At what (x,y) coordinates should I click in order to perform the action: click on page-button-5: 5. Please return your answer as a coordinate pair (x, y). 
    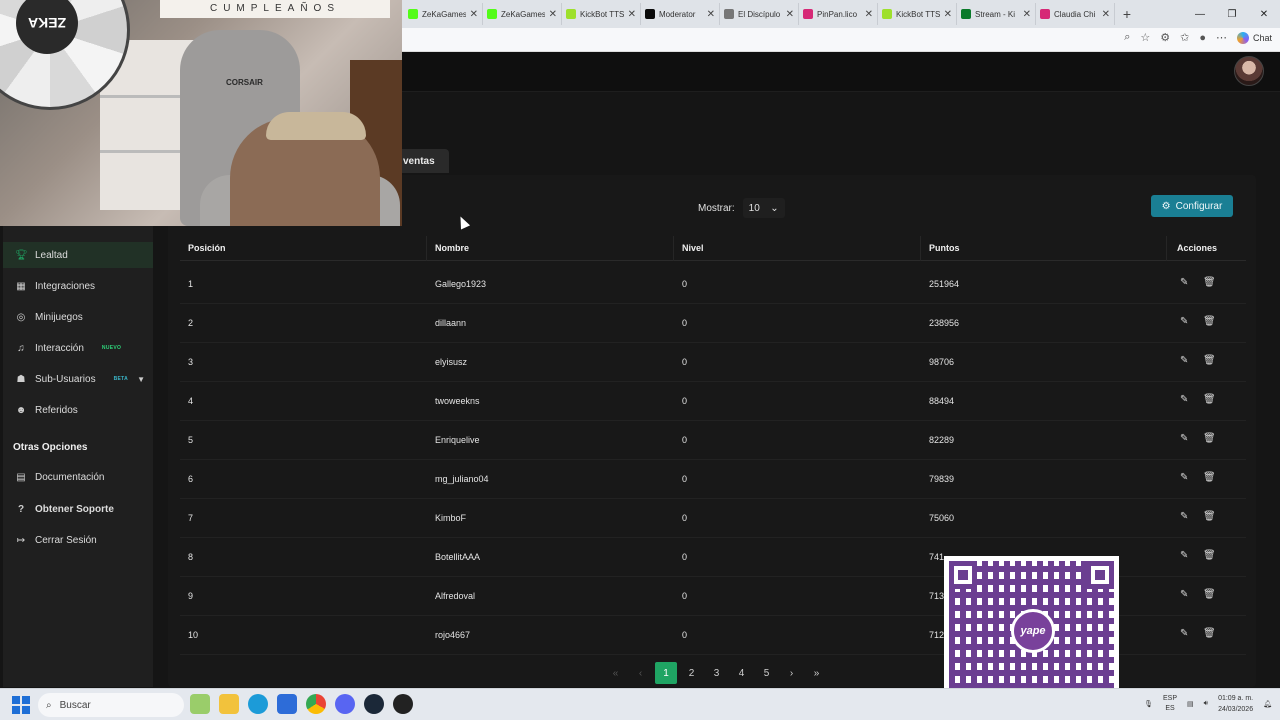
    Looking at the image, I should click on (766, 673).